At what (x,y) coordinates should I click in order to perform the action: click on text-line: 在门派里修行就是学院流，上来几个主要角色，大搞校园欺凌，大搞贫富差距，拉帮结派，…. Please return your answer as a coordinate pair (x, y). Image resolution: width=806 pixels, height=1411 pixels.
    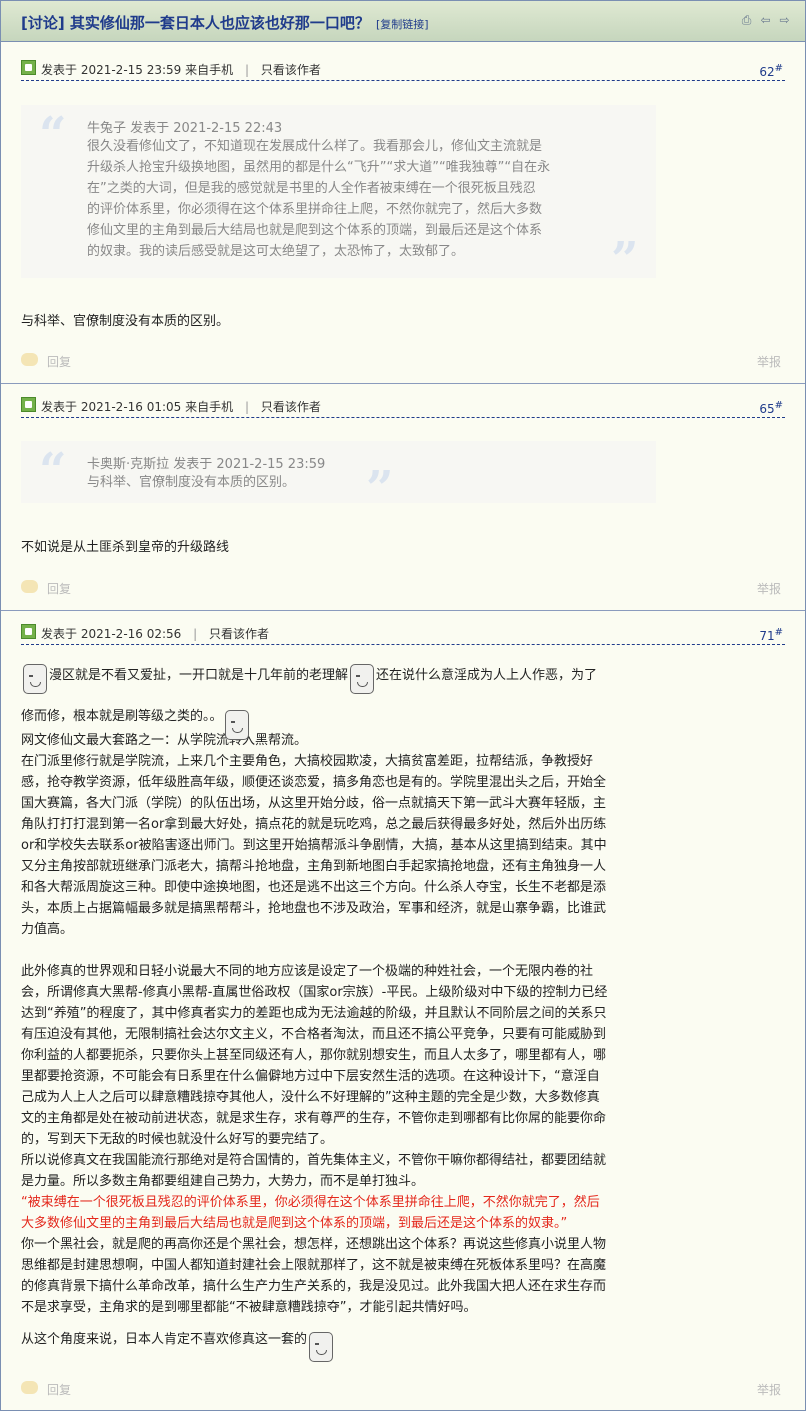
    Looking at the image, I should click on (307, 761).